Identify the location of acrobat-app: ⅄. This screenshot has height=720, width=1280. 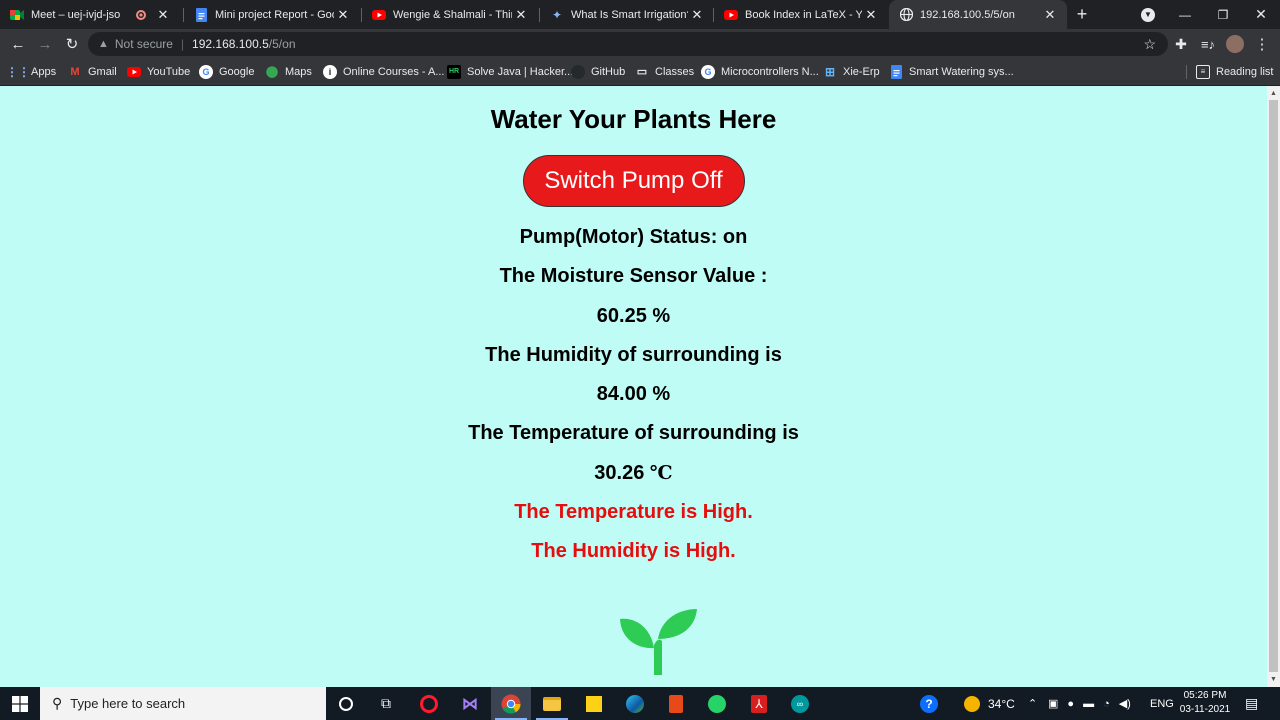
(759, 703).